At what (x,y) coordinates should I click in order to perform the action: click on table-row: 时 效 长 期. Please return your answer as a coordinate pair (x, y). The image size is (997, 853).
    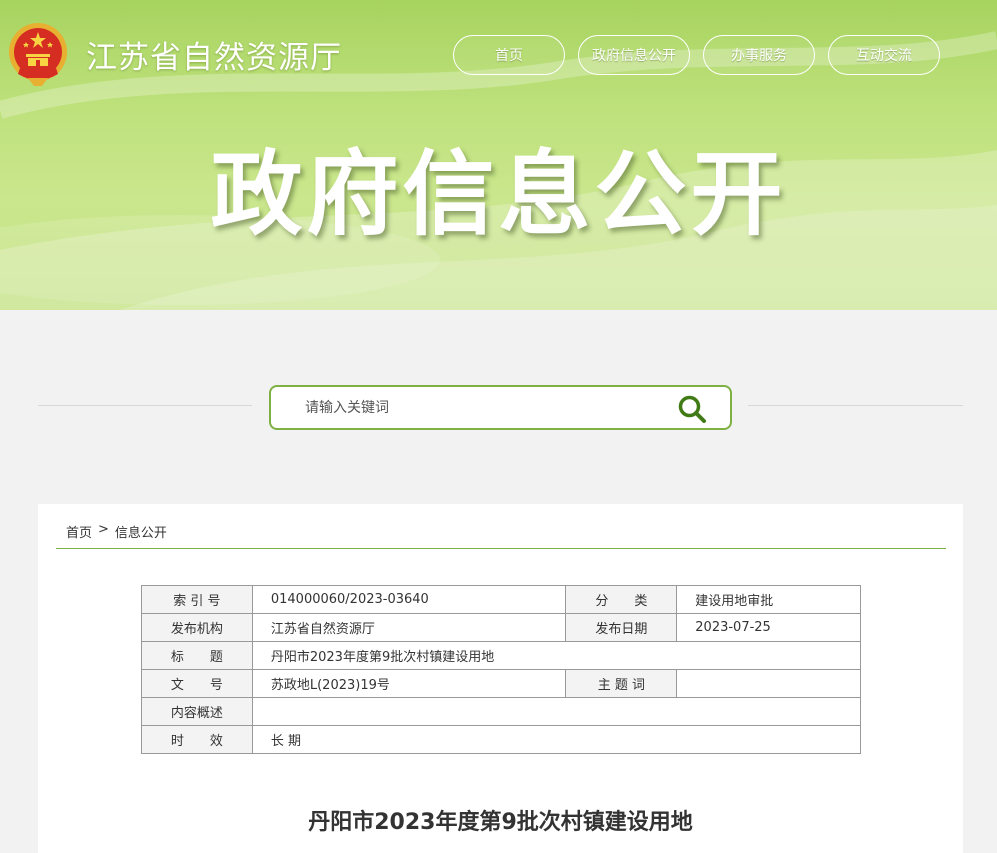
    Looking at the image, I should click on (501, 739).